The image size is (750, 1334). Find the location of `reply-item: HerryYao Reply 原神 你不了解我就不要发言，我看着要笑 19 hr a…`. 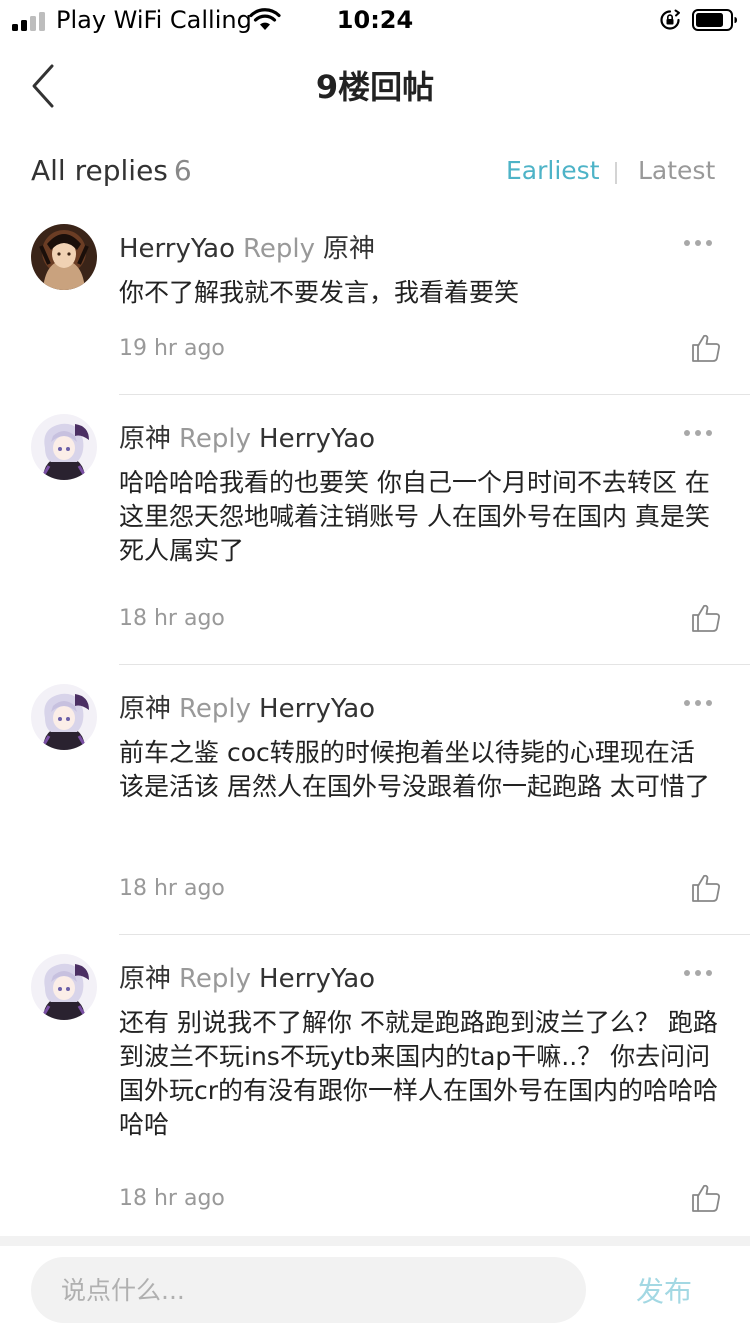

reply-item: HerryYao Reply 原神 你不了解我就不要发言，我看着要笑 19 hr a… is located at coordinates (375, 310).